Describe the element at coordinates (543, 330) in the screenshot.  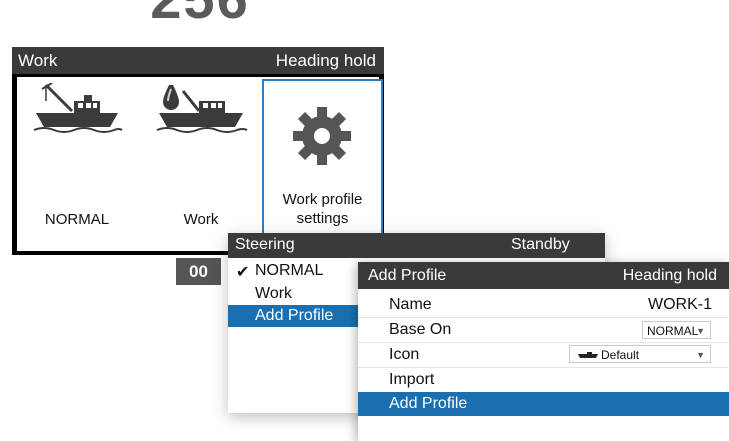
I see `base-on-row: Base On NORMAL ▼` at that location.